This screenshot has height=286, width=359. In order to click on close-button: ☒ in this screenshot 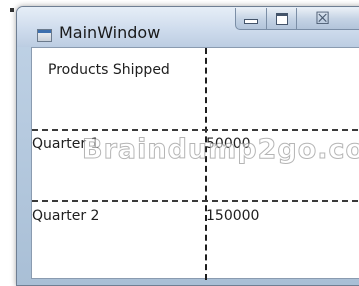, I will do `click(328, 19)`.